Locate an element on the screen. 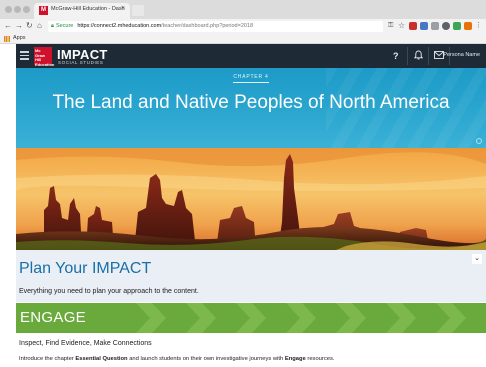 This screenshot has height=367, width=486. url-host: https://connect2.mheducation.com is located at coordinates (119, 26).